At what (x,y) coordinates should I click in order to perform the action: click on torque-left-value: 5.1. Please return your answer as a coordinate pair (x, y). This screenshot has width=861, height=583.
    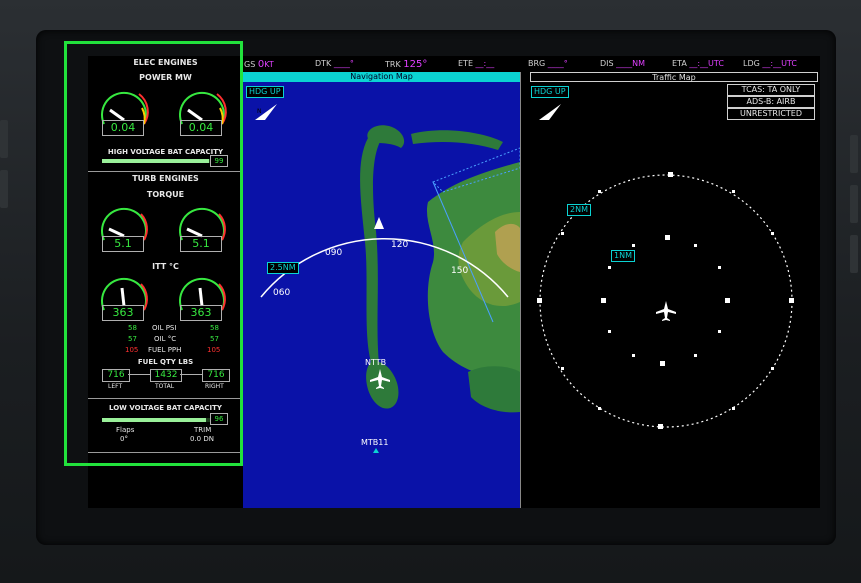
    Looking at the image, I should click on (123, 244).